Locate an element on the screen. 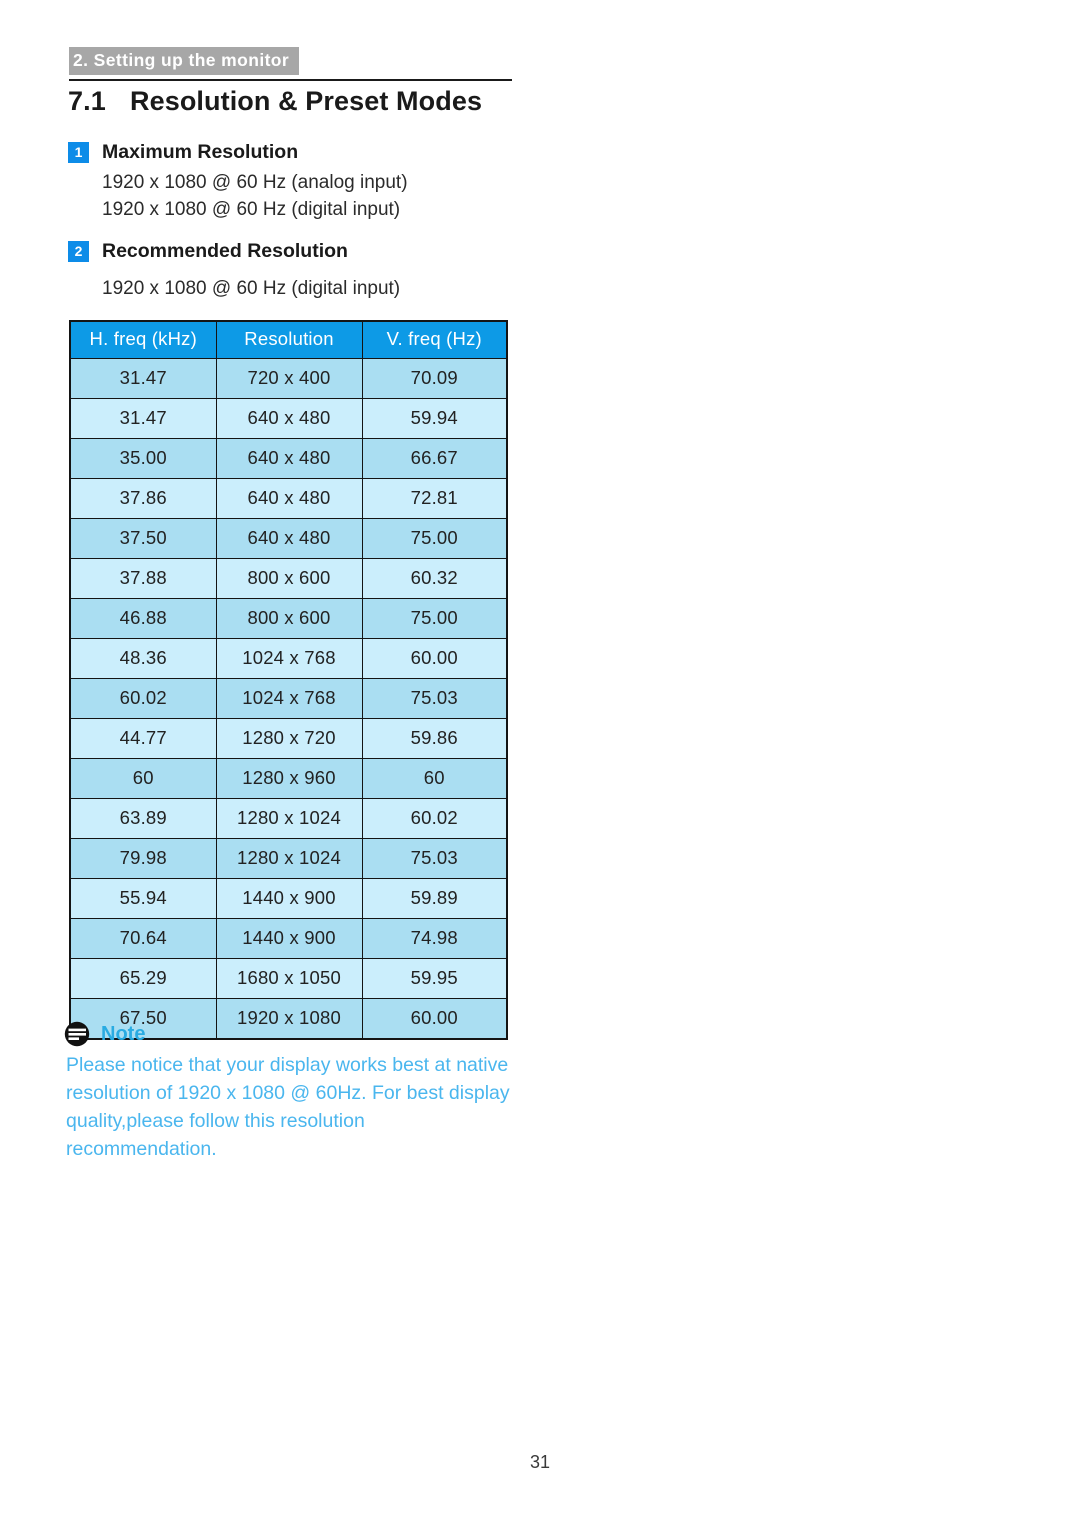  list-item-label: Recommended Resolution is located at coordinates (225, 251).